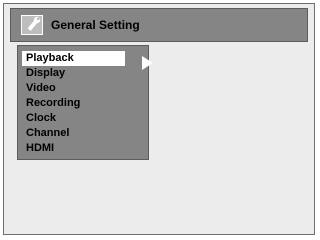 Image resolution: width=320 pixels, height=240 pixels. I want to click on menu-item-recording: Recording, so click(73, 103).